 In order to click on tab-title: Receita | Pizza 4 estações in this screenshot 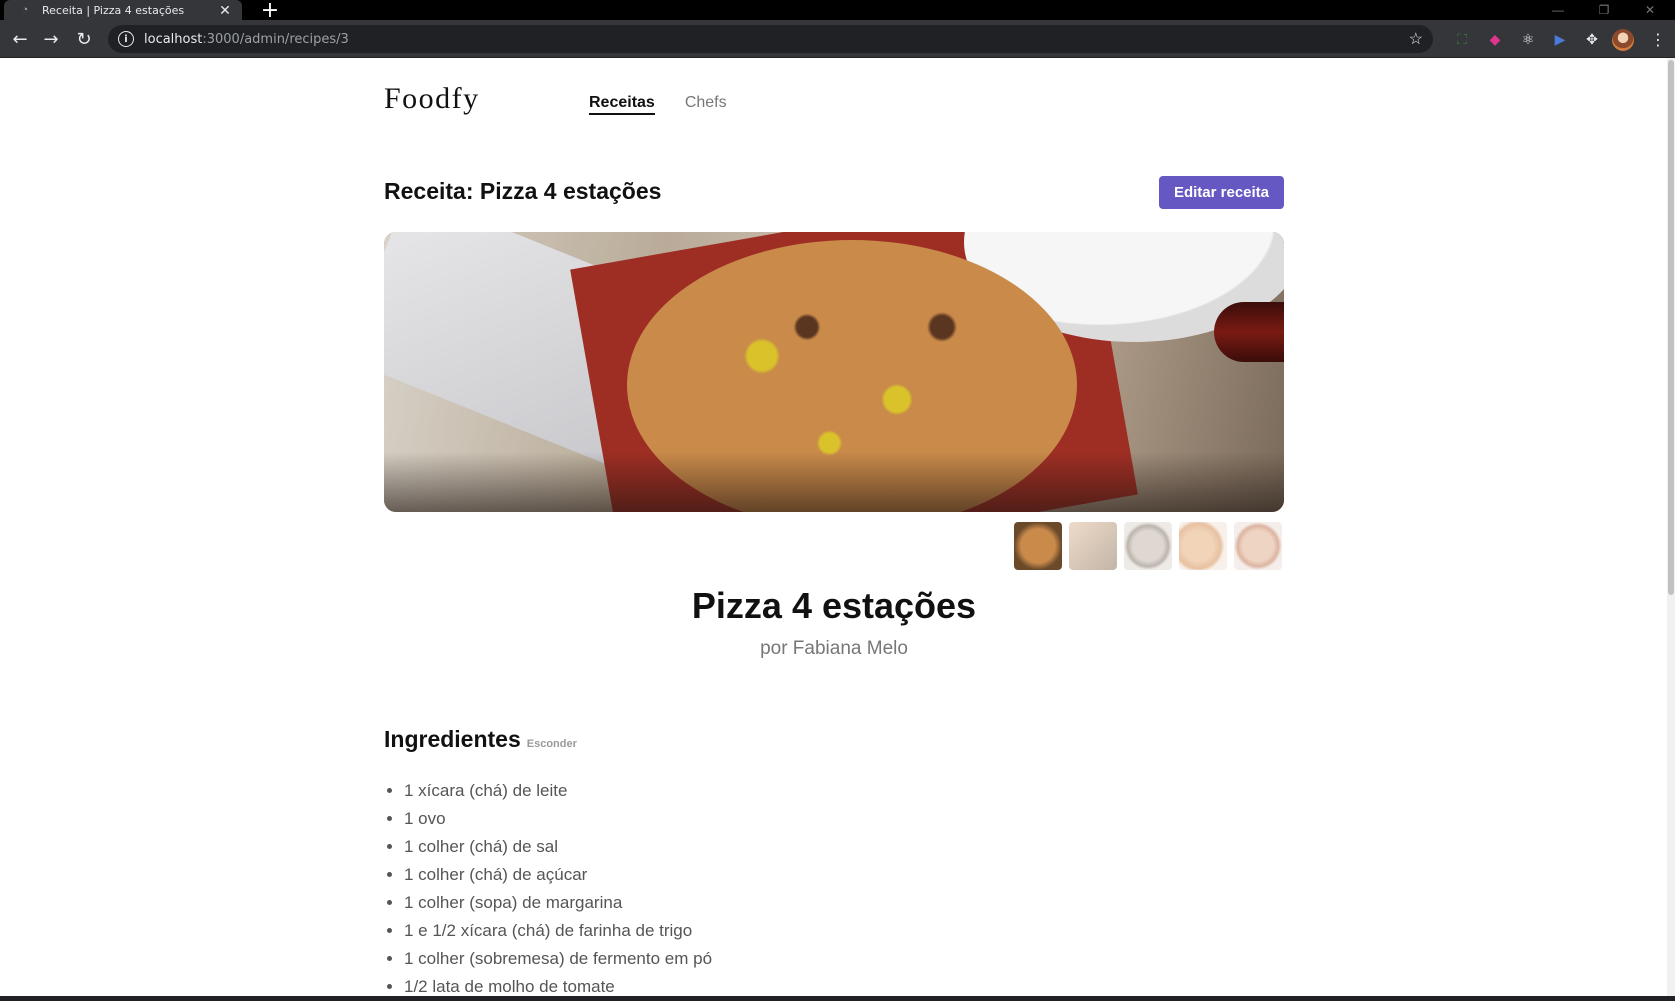, I will do `click(113, 10)`.